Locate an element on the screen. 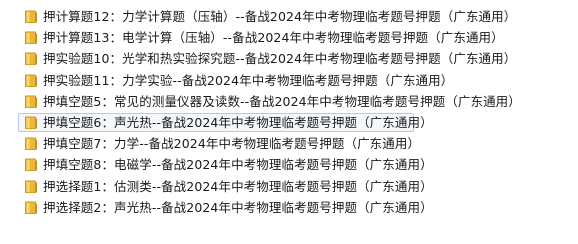  file-row-1: 押计算题13：电学计算（压轴）--备战2024年中考物理临考题号押题（广东通用） is located at coordinates (289, 37).